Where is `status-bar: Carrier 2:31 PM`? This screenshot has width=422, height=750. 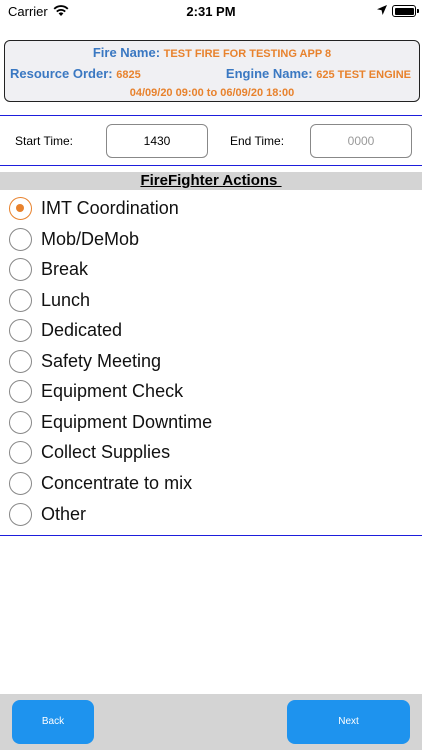
status-bar: Carrier 2:31 PM is located at coordinates (211, 12).